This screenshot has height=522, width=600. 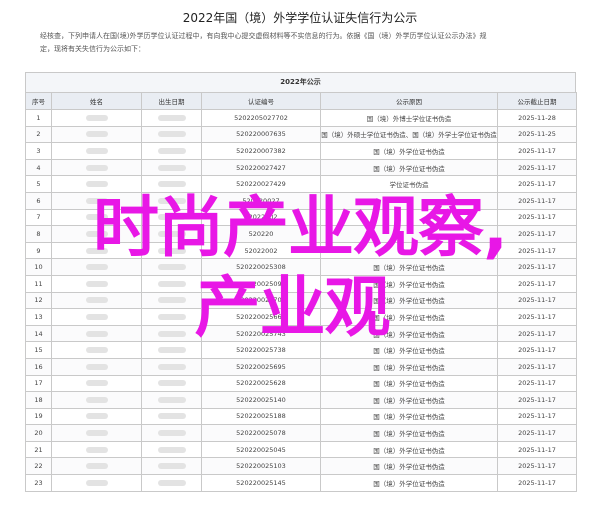 I want to click on table-row: 5 520220027429 学位证书伪造 2025-11-17, so click(x=301, y=184).